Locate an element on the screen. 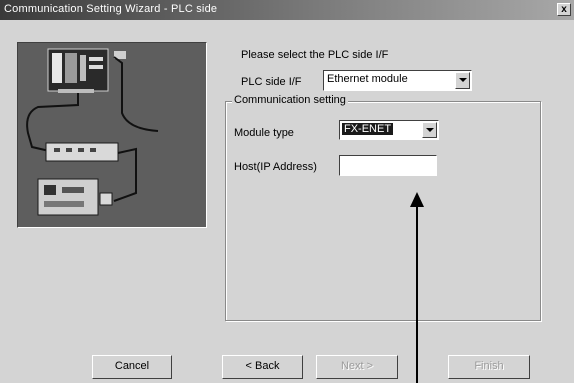 The width and height of the screenshot is (574, 383). next-button: Next > is located at coordinates (357, 367).